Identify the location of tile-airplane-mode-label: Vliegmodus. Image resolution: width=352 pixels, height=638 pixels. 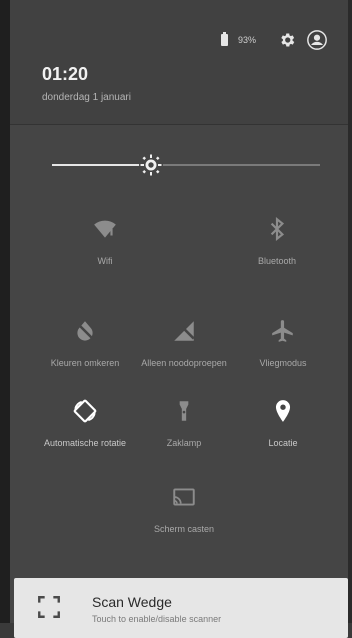
(283, 363).